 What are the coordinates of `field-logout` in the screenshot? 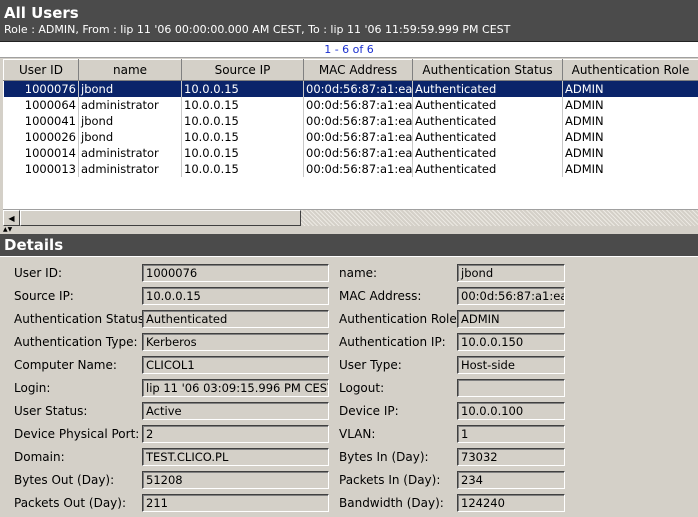 It's located at (511, 388).